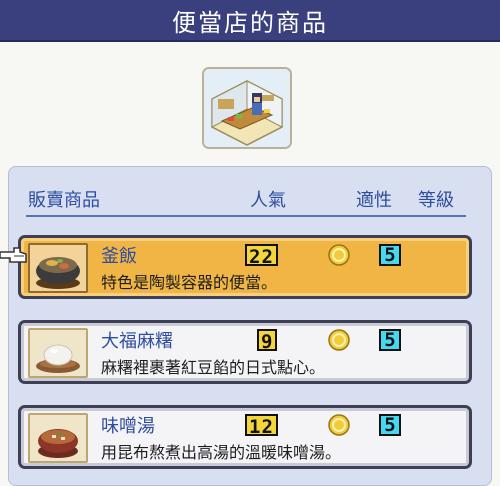  What do you see at coordinates (128, 426) in the screenshot?
I see `item-name: 味噌湯` at bounding box center [128, 426].